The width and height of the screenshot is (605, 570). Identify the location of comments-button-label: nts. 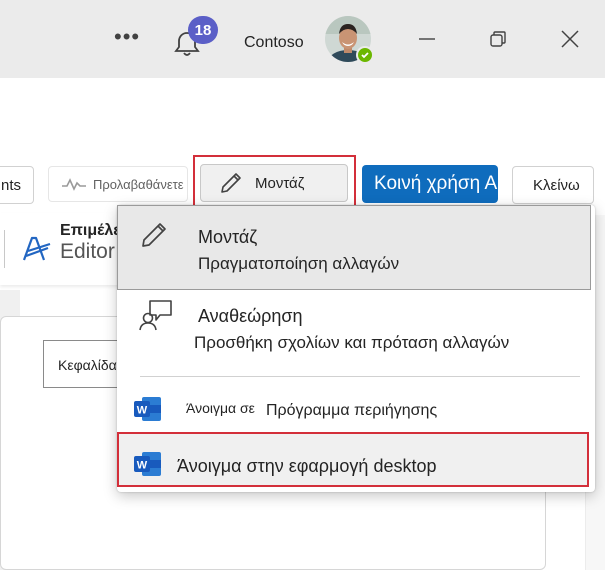
(11, 185).